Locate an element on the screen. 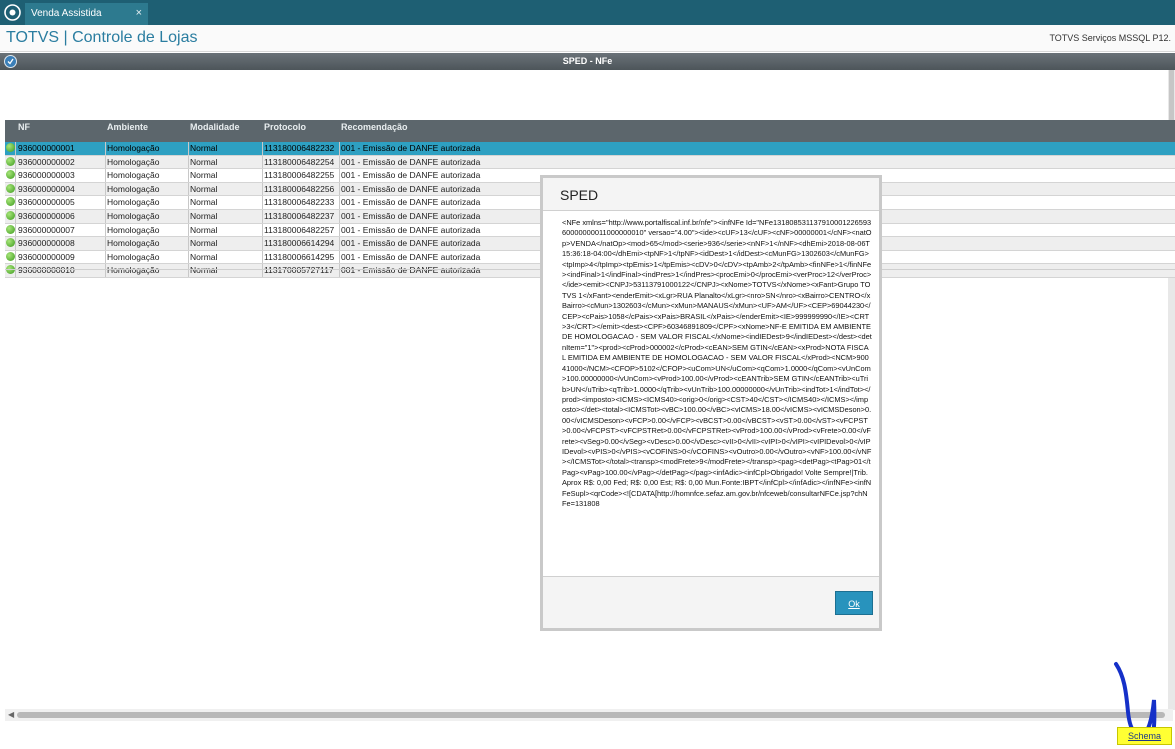 The image size is (1175, 749). column-header-nf: NF is located at coordinates (24, 127).